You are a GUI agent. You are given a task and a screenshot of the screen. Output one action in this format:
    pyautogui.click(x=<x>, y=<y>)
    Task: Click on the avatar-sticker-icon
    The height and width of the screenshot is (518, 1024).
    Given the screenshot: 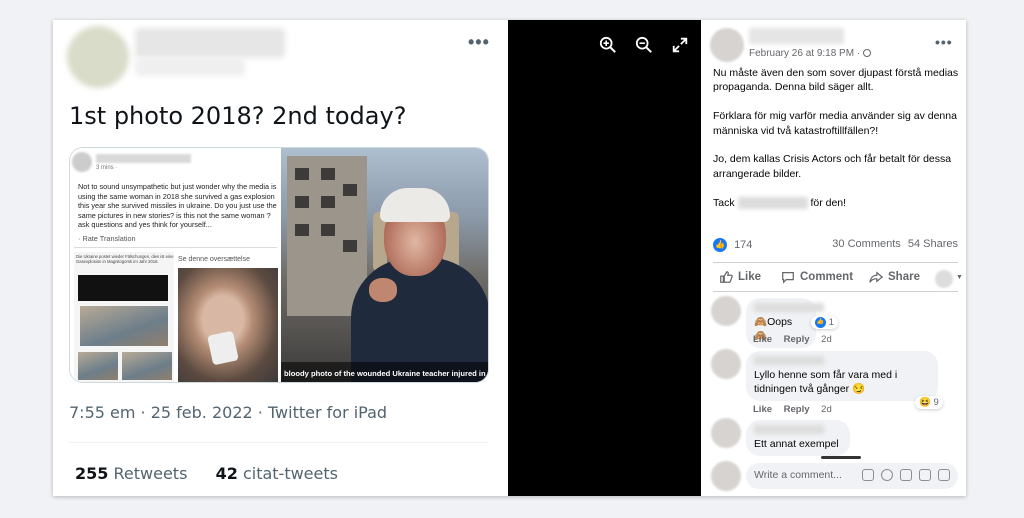 What is the action you would take?
    pyautogui.click(x=868, y=475)
    